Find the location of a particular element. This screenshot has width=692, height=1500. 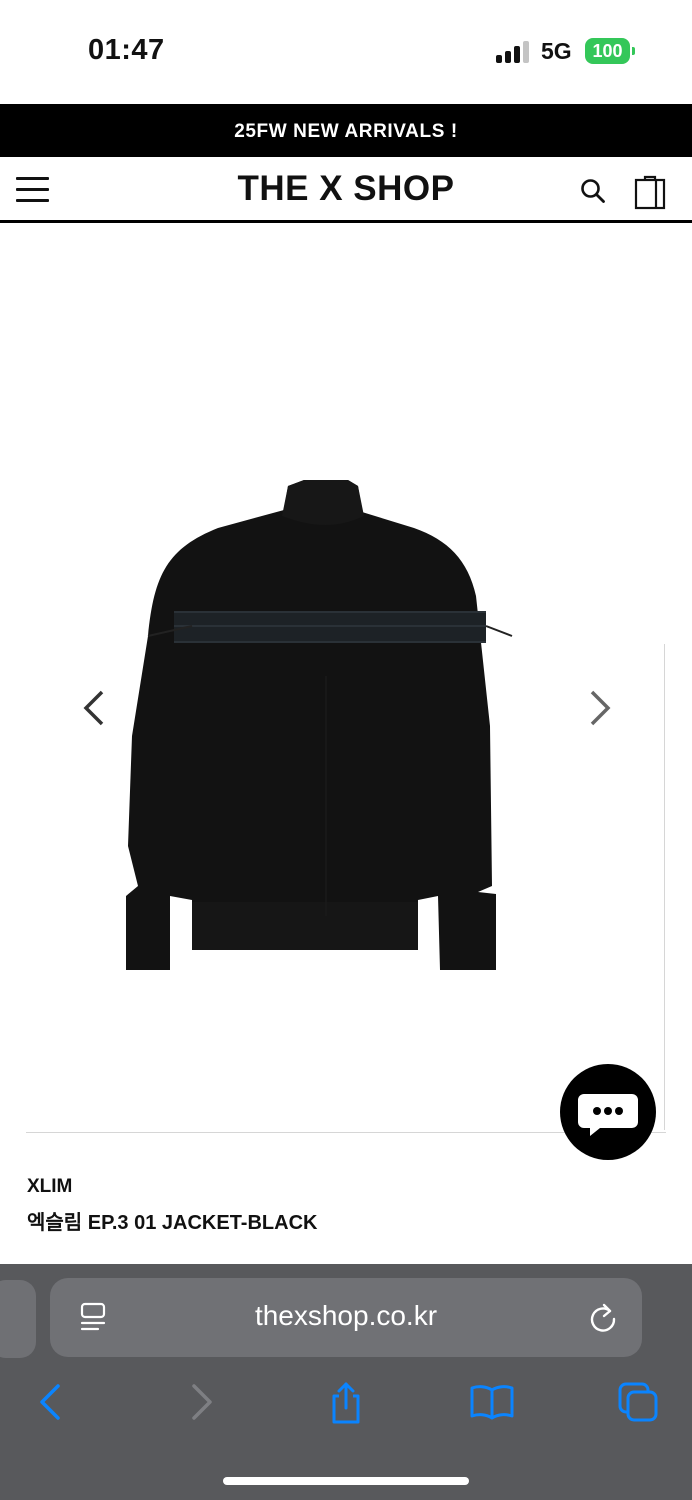

search-button is located at coordinates (593, 191).